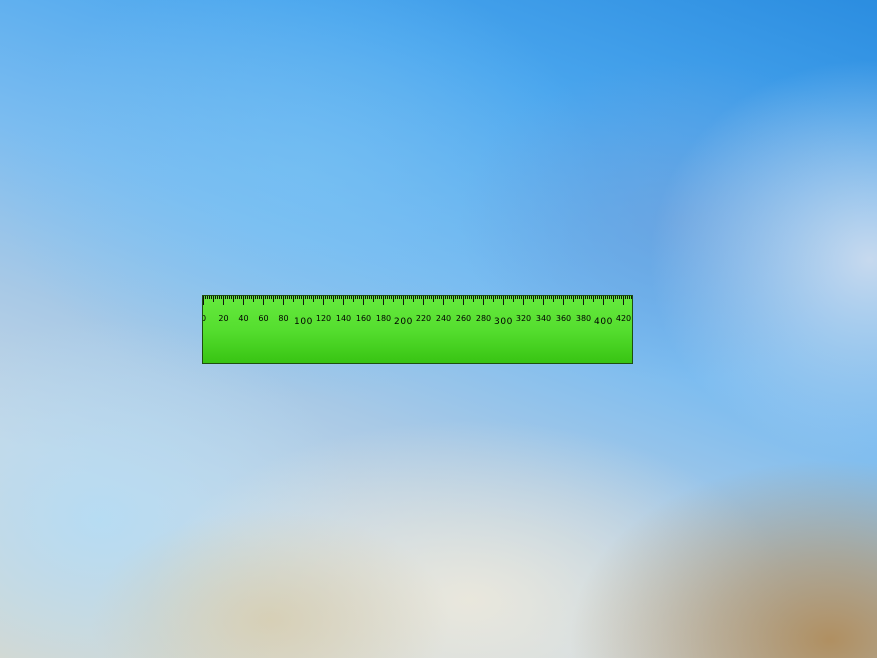 The width and height of the screenshot is (877, 658). What do you see at coordinates (603, 322) in the screenshot?
I see `ruler-label: 400` at bounding box center [603, 322].